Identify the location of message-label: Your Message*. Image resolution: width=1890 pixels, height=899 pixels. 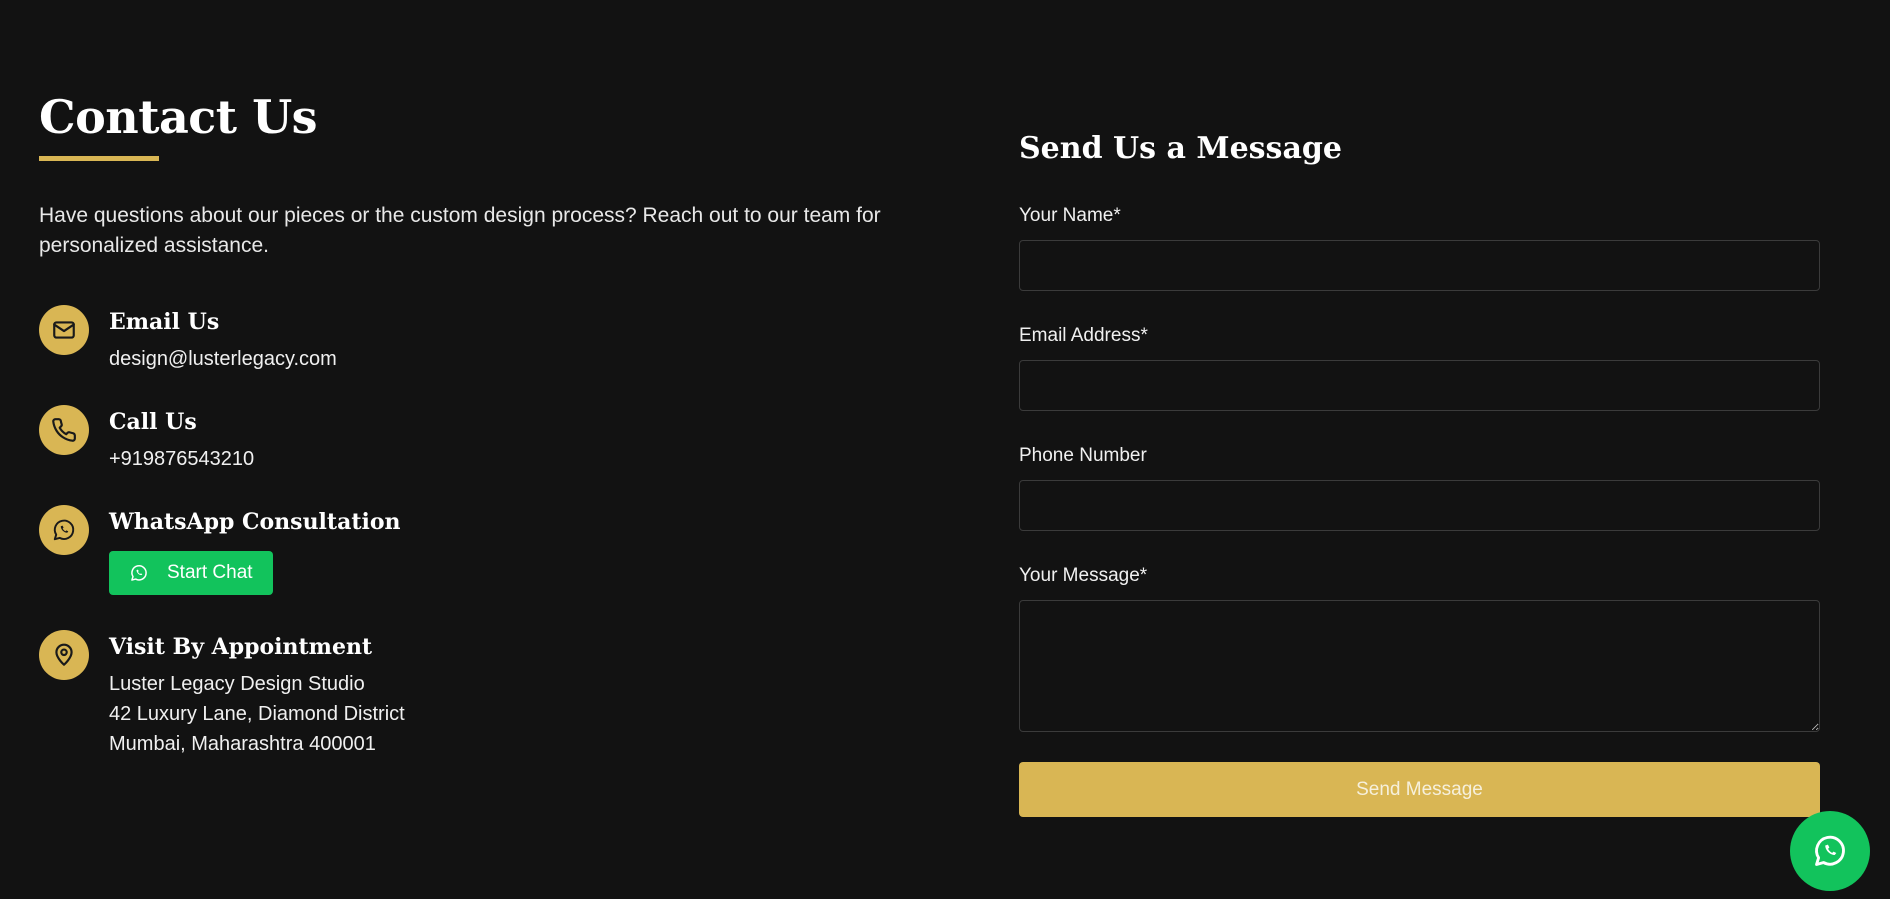
(1083, 575).